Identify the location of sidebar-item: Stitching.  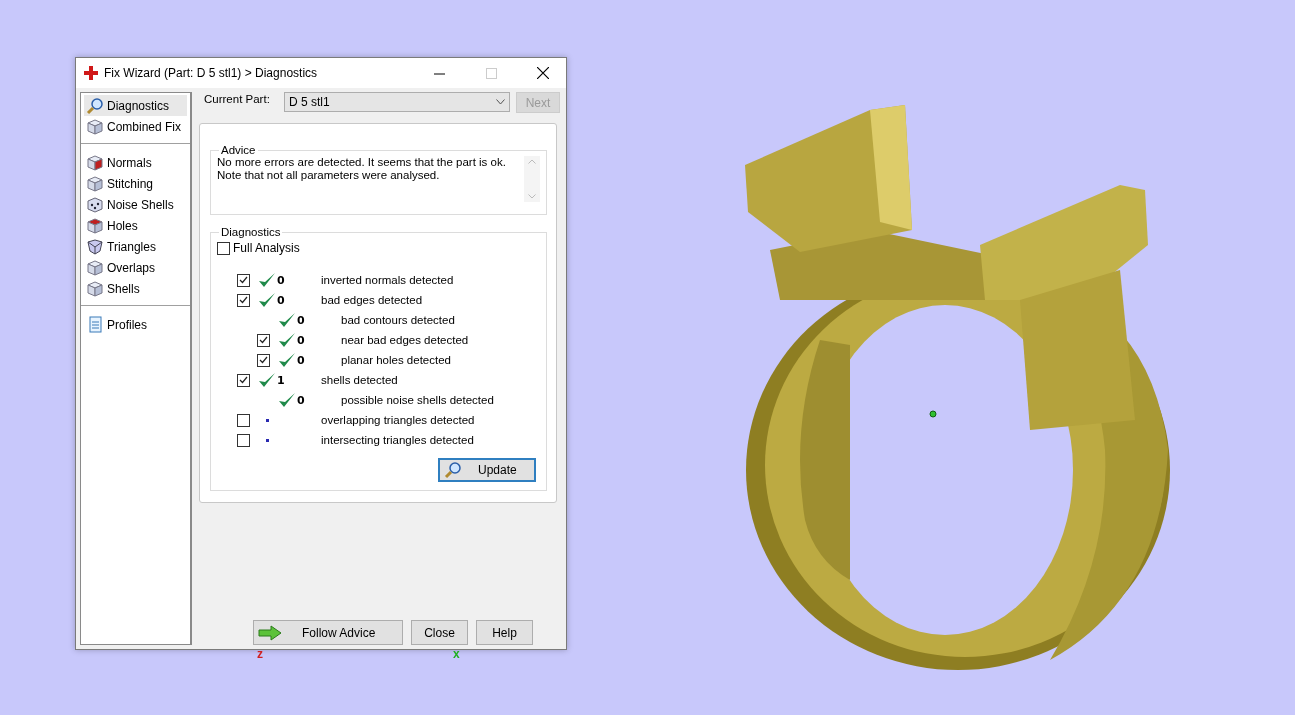
(135, 183).